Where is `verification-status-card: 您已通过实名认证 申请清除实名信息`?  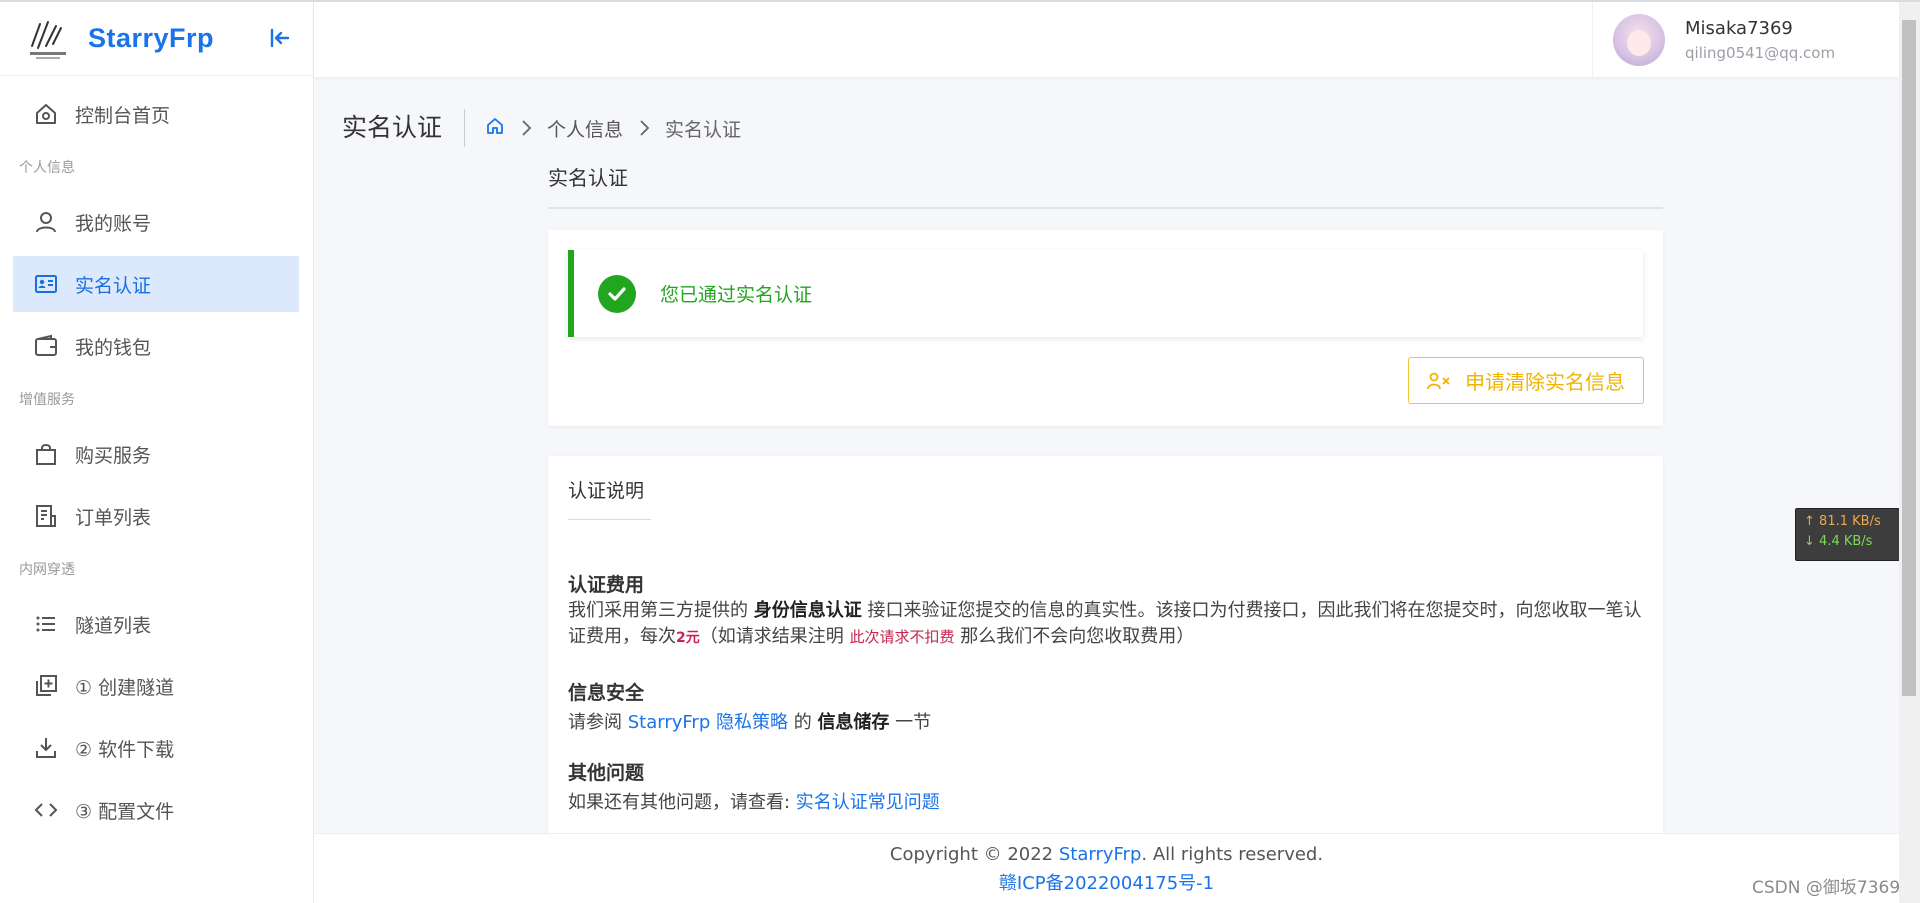 verification-status-card: 您已通过实名认证 申请清除实名信息 is located at coordinates (1105, 328).